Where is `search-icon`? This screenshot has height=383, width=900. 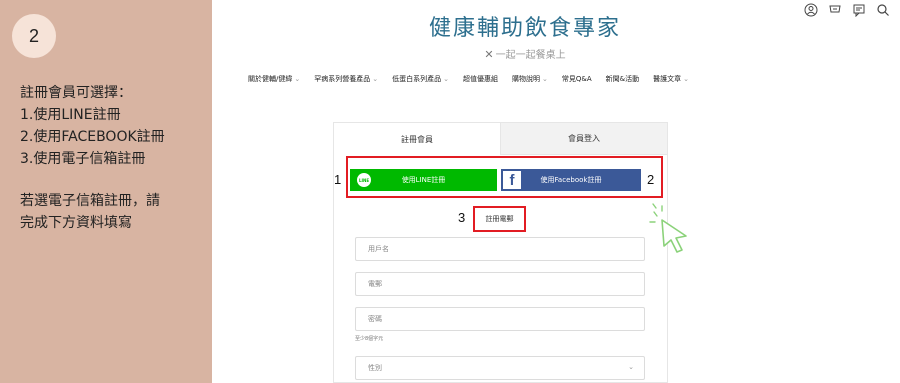
search-icon is located at coordinates (883, 9).